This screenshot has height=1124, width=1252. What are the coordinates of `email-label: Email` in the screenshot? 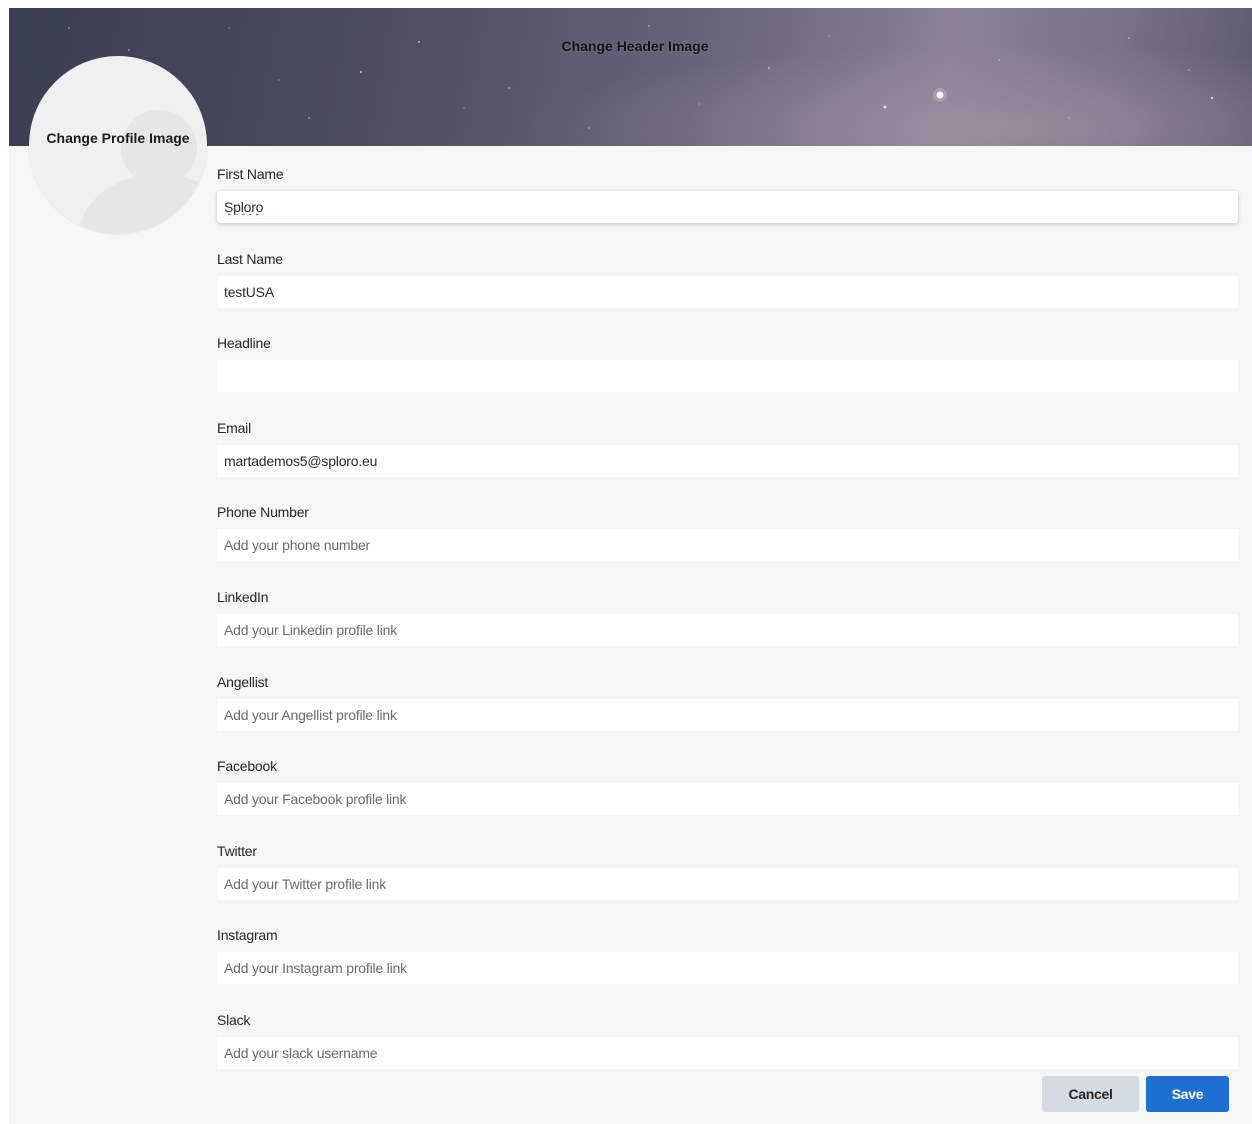 It's located at (234, 427).